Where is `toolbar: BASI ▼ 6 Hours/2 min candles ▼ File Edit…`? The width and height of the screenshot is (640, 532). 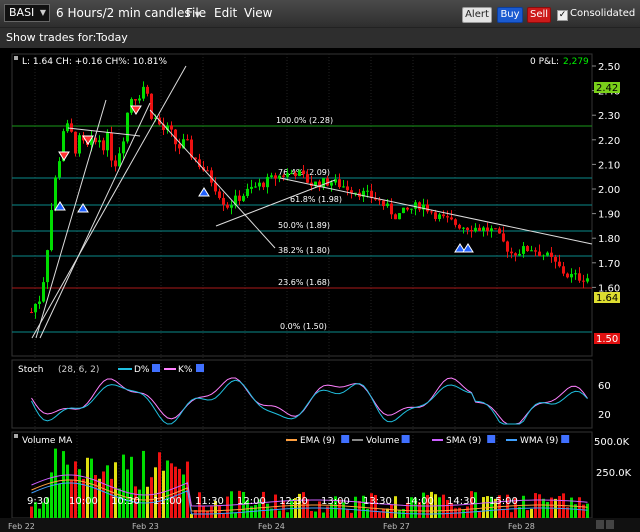 toolbar: BASI ▼ 6 Hours/2 min candles ▼ File Edit… is located at coordinates (320, 14).